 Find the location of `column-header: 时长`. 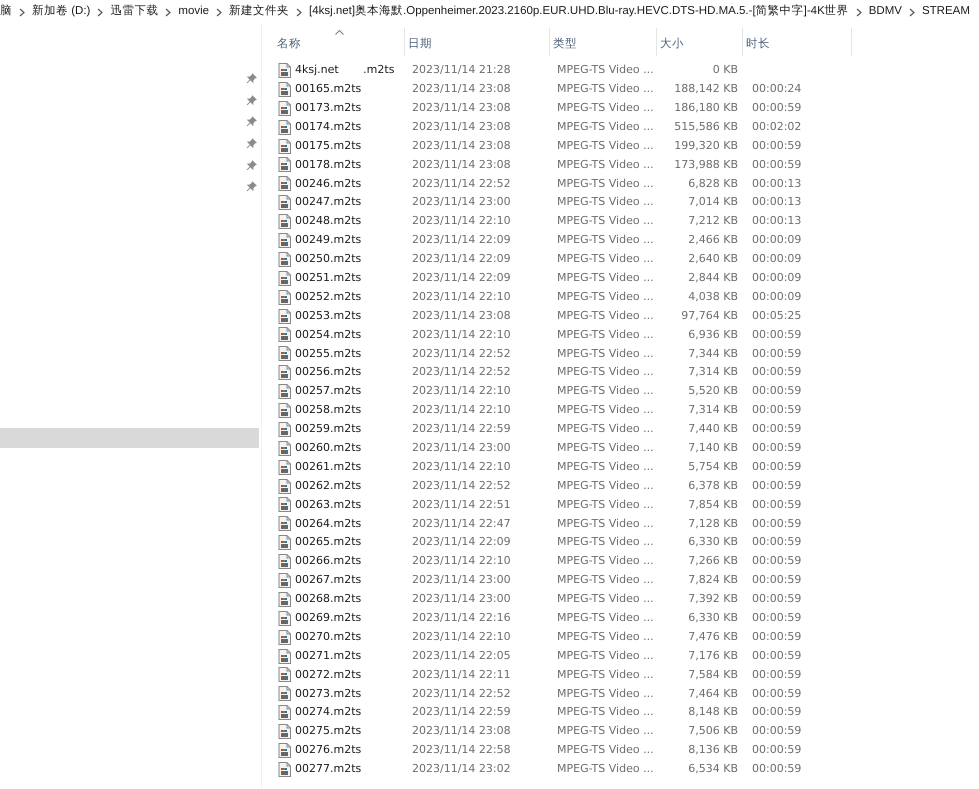

column-header: 时长 is located at coordinates (797, 42).